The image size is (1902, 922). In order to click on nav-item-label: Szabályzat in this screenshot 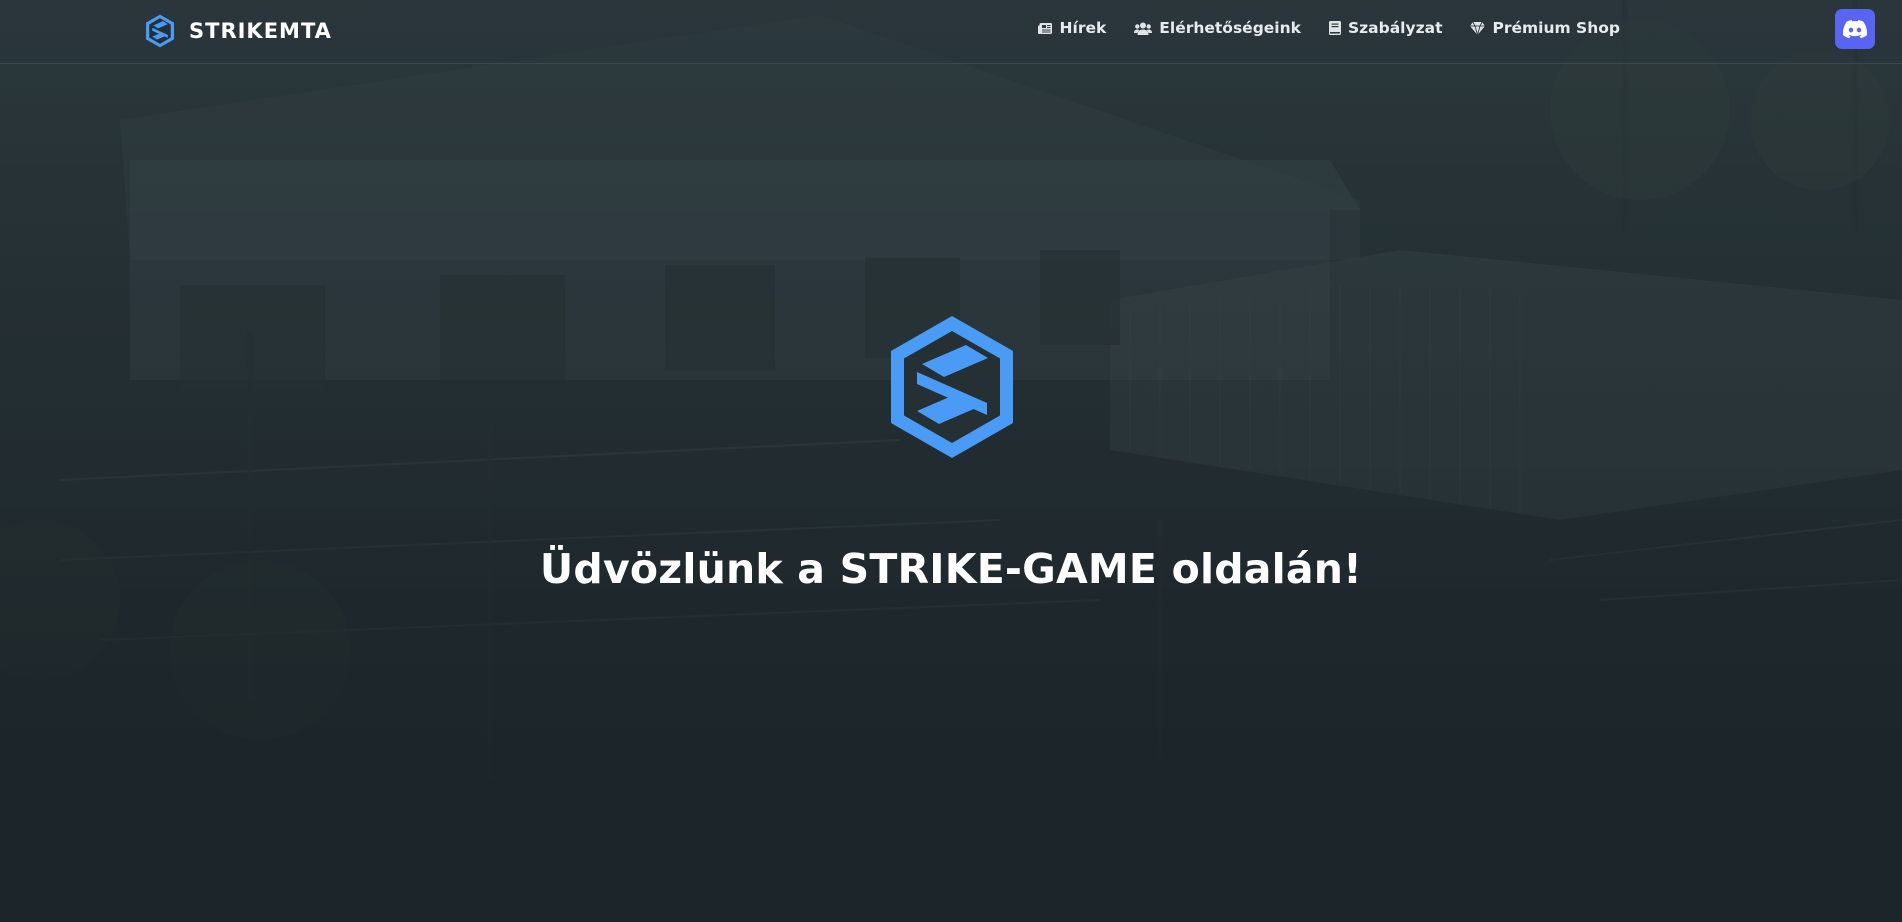, I will do `click(1395, 28)`.